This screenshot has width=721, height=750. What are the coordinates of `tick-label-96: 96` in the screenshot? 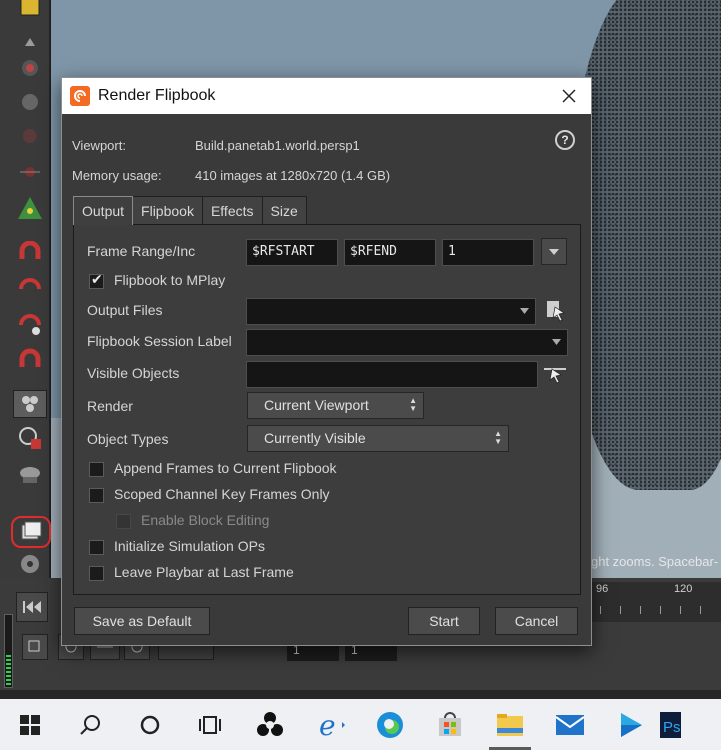 It's located at (602, 589).